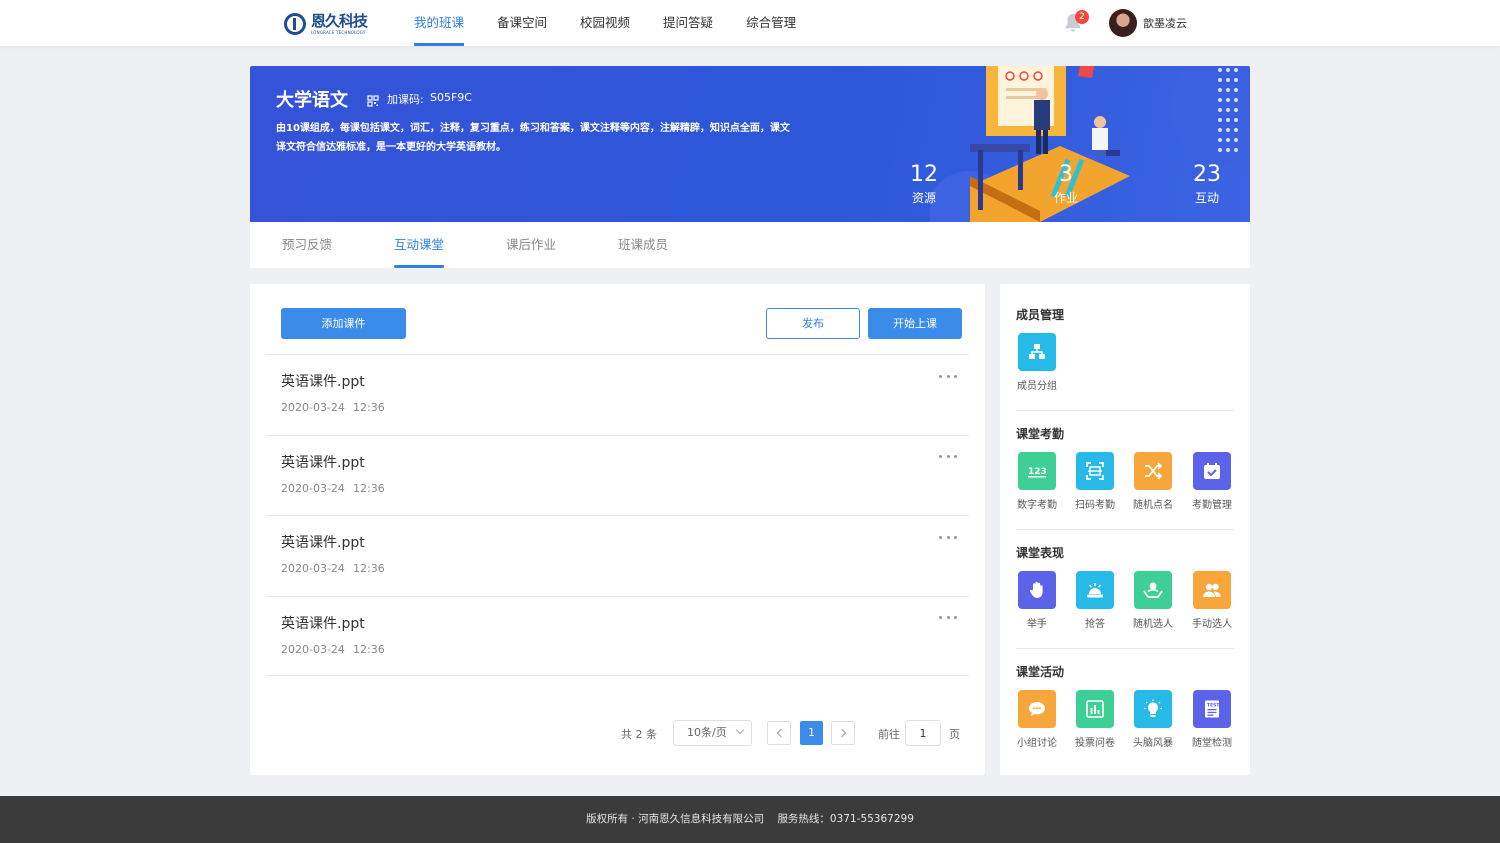 The image size is (1500, 843). I want to click on add-courseware-button: 添加课件, so click(343, 323).